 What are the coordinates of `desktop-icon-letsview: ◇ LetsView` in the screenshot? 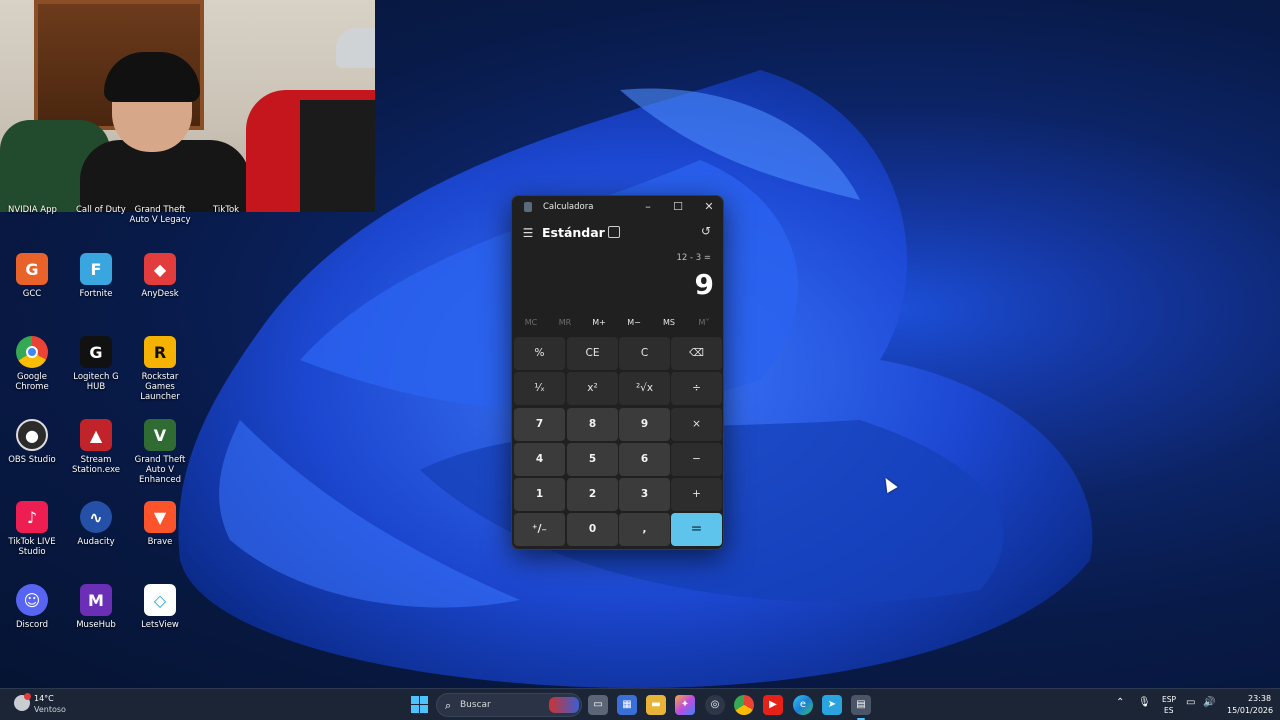 It's located at (160, 607).